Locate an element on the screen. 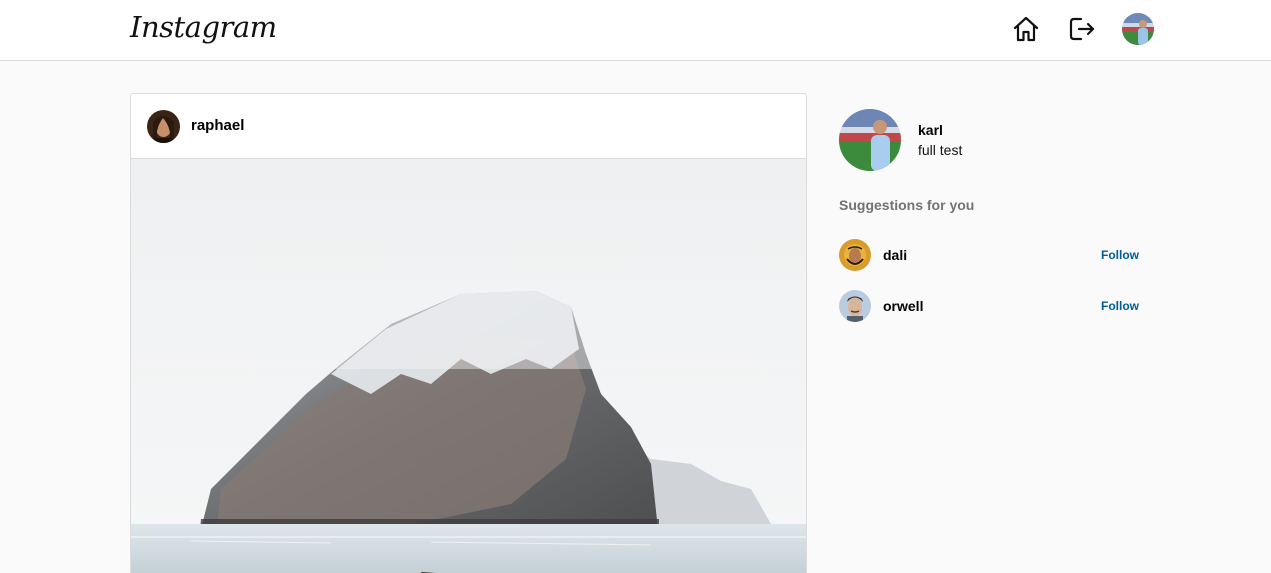 This screenshot has width=1271, height=573. post-header: raphael is located at coordinates (468, 126).